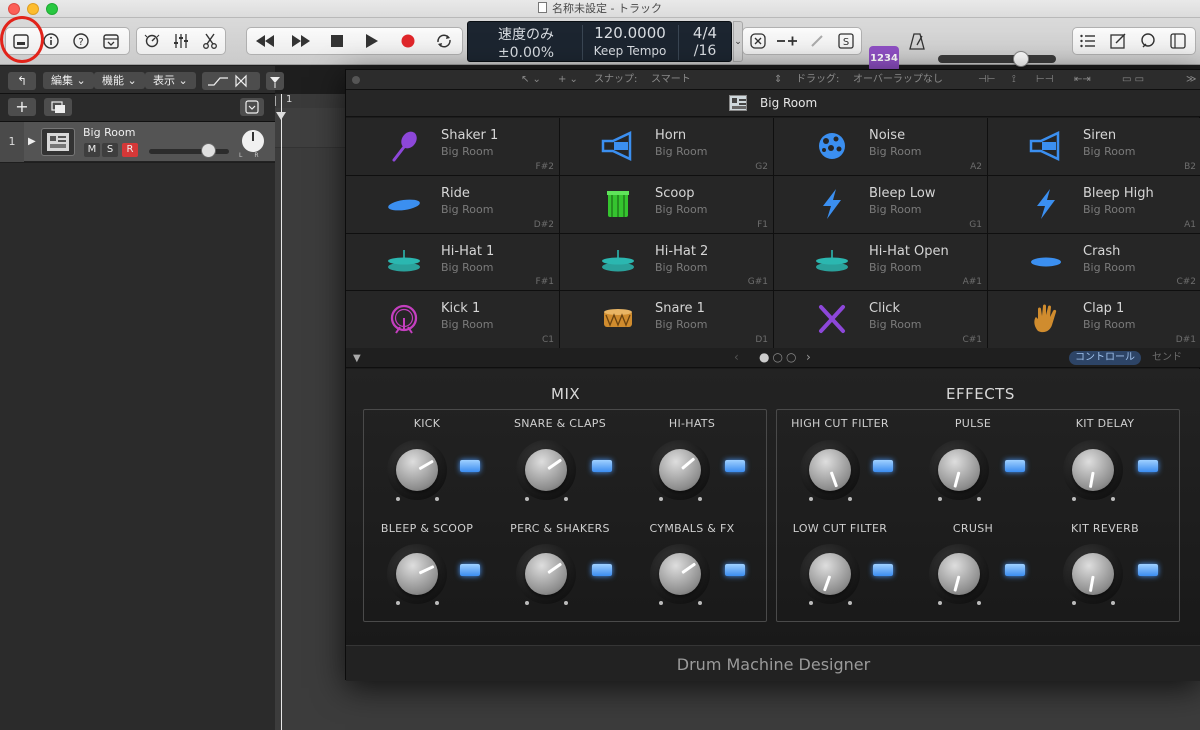 Image resolution: width=1200 pixels, height=730 pixels. Describe the element at coordinates (1094, 319) in the screenshot. I see `drum-pad: Clap 1 Big Room D#1` at that location.